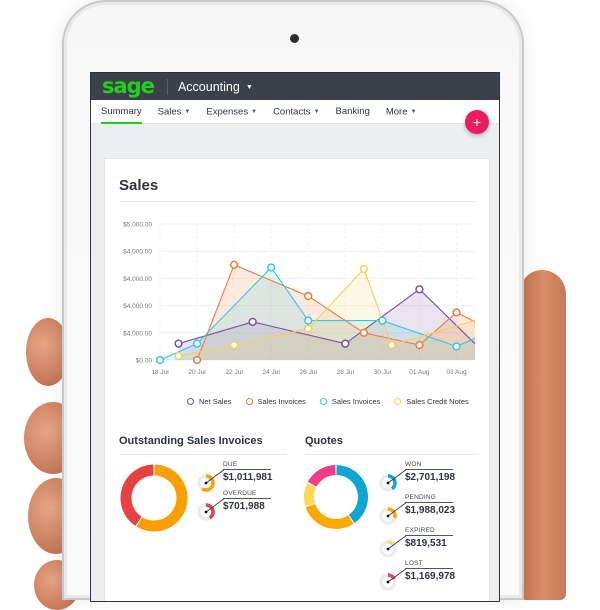 This screenshot has width=600, height=610. I want to click on nav-tab-contacts: Contacts ▼, so click(296, 112).